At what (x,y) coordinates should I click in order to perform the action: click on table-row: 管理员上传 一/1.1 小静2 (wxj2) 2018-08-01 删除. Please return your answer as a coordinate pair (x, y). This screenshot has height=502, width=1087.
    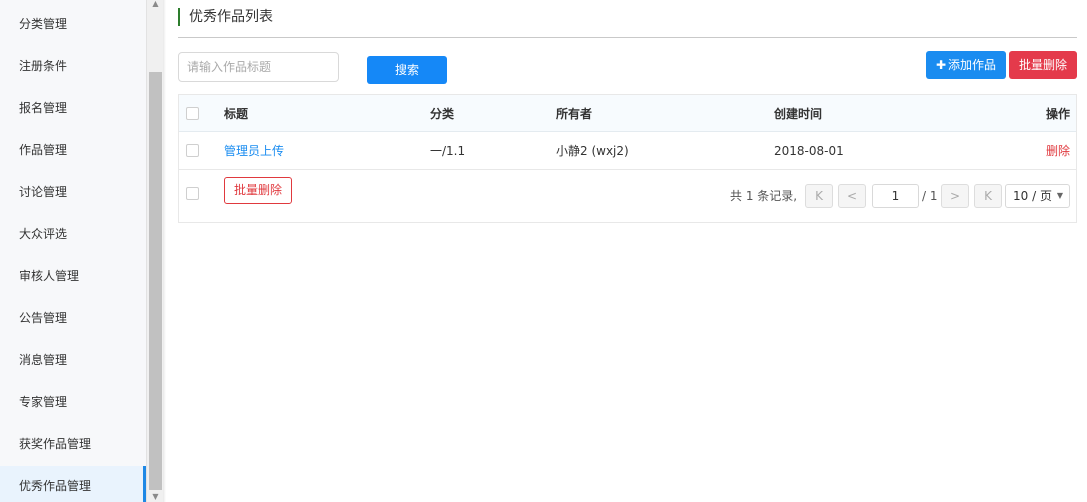
    Looking at the image, I should click on (627, 151).